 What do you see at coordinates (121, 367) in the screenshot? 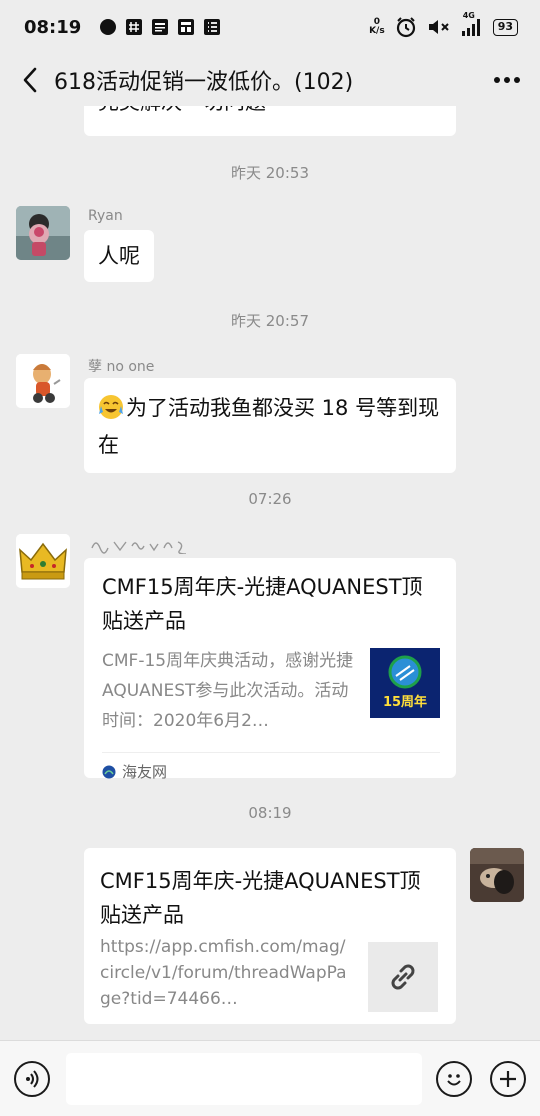
I see `sender-name: 孽 no one` at bounding box center [121, 367].